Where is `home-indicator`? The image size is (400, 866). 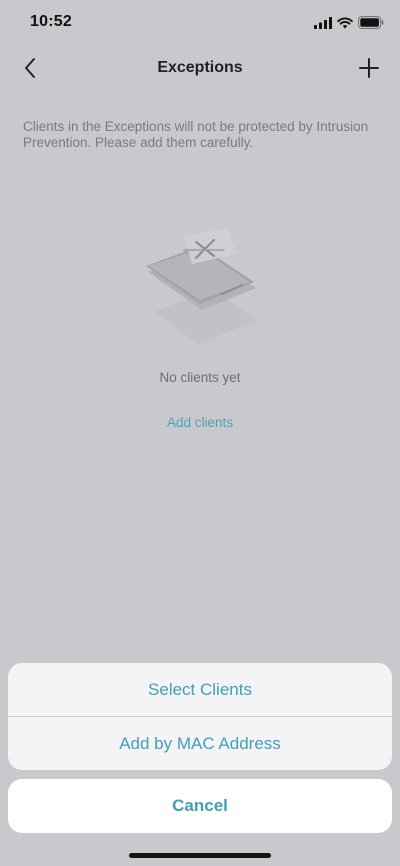
home-indicator is located at coordinates (200, 855).